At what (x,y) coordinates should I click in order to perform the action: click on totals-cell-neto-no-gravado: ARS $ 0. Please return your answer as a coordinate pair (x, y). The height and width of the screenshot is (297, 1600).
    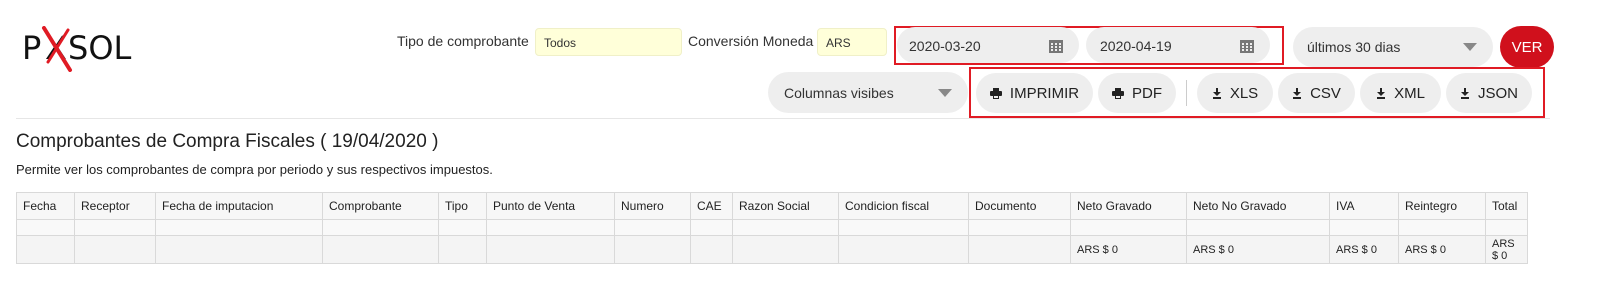
    Looking at the image, I should click on (1258, 249).